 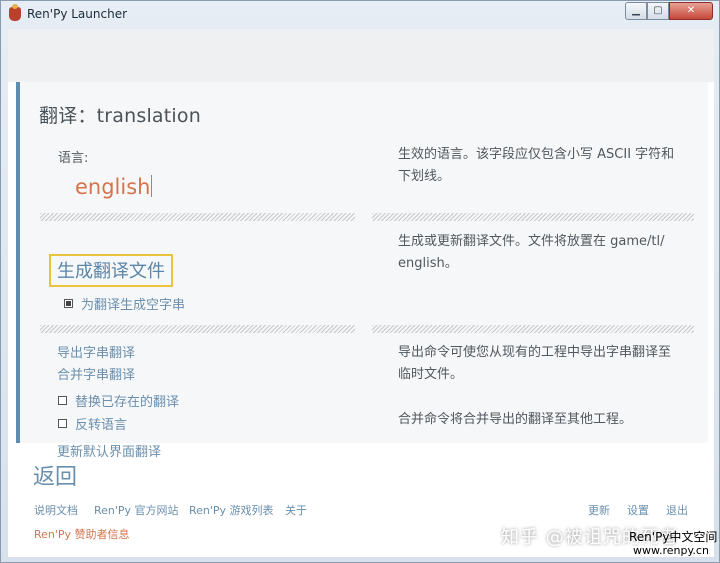 I want to click on footer-link-games: Ren'Py 游戏列表, so click(x=231, y=510).